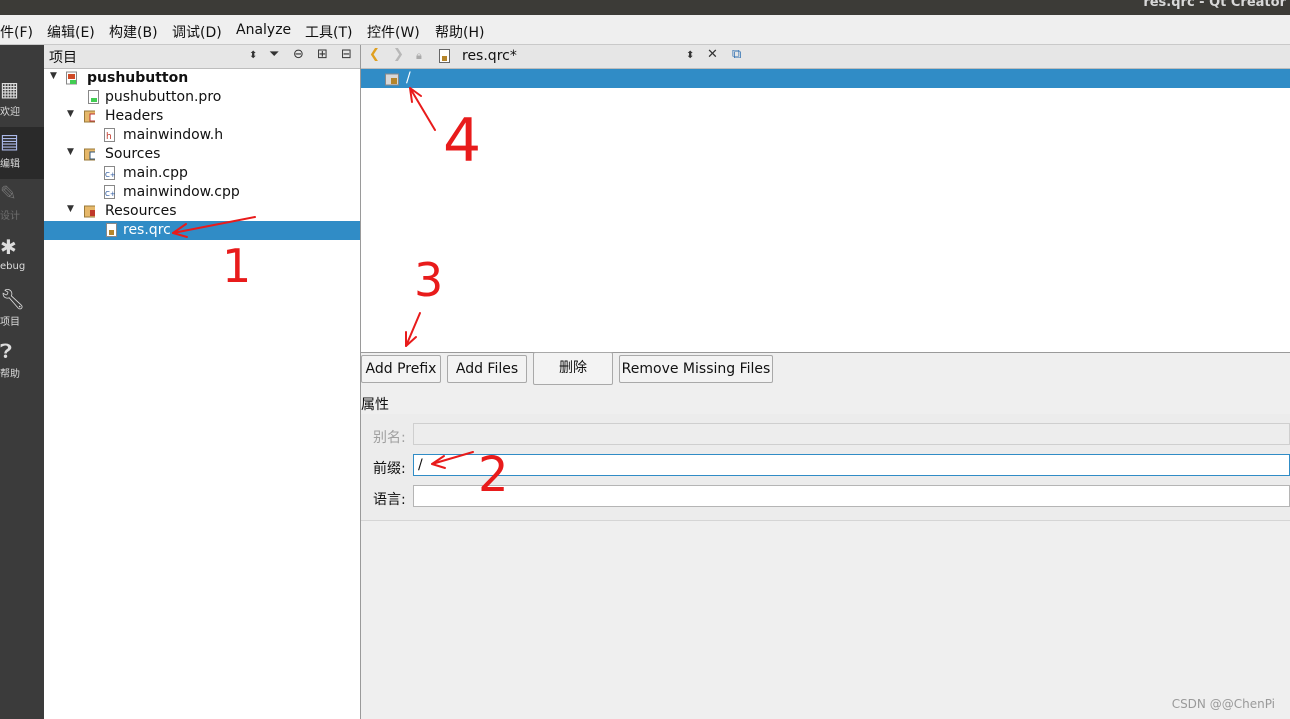 The image size is (1290, 719). I want to click on alias-field, so click(851, 434).